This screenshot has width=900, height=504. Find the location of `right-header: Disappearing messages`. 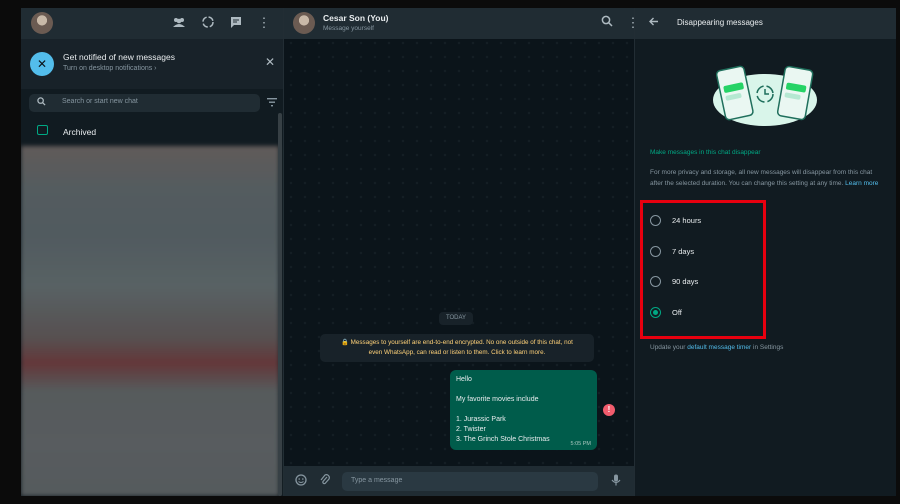

right-header: Disappearing messages is located at coordinates (765, 23).